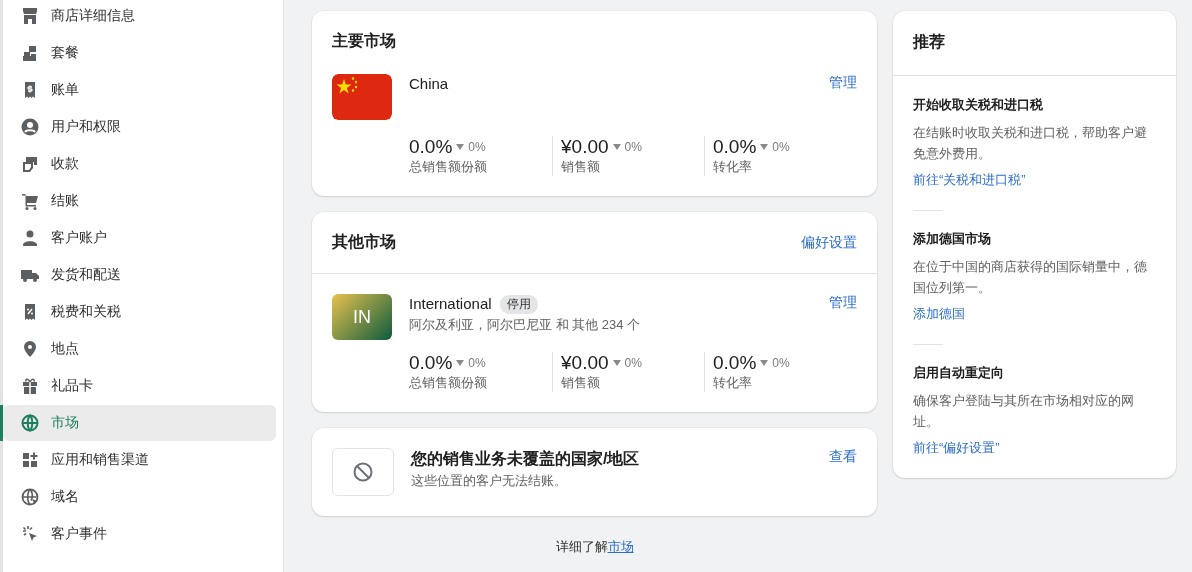 This screenshot has height=572, width=1192. I want to click on gift-icon, so click(30, 386).